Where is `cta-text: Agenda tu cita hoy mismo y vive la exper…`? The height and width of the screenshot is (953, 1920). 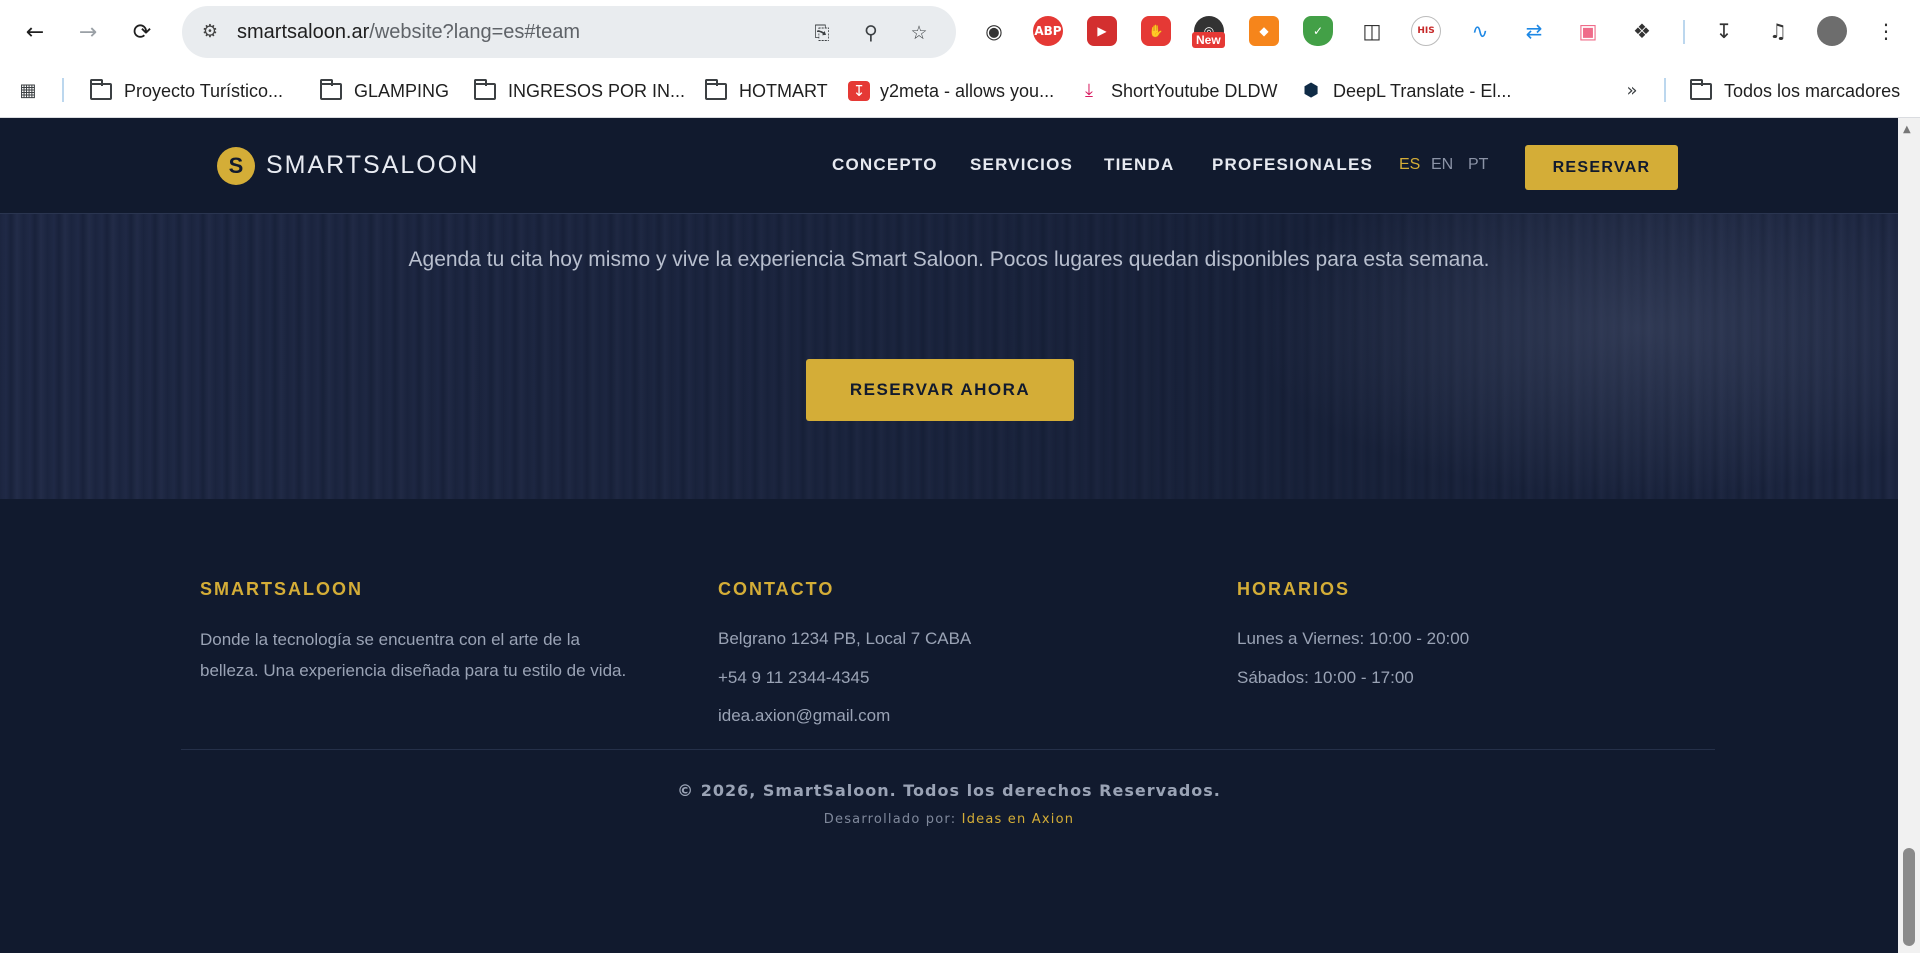 cta-text: Agenda tu cita hoy mismo y vive la exper… is located at coordinates (949, 259).